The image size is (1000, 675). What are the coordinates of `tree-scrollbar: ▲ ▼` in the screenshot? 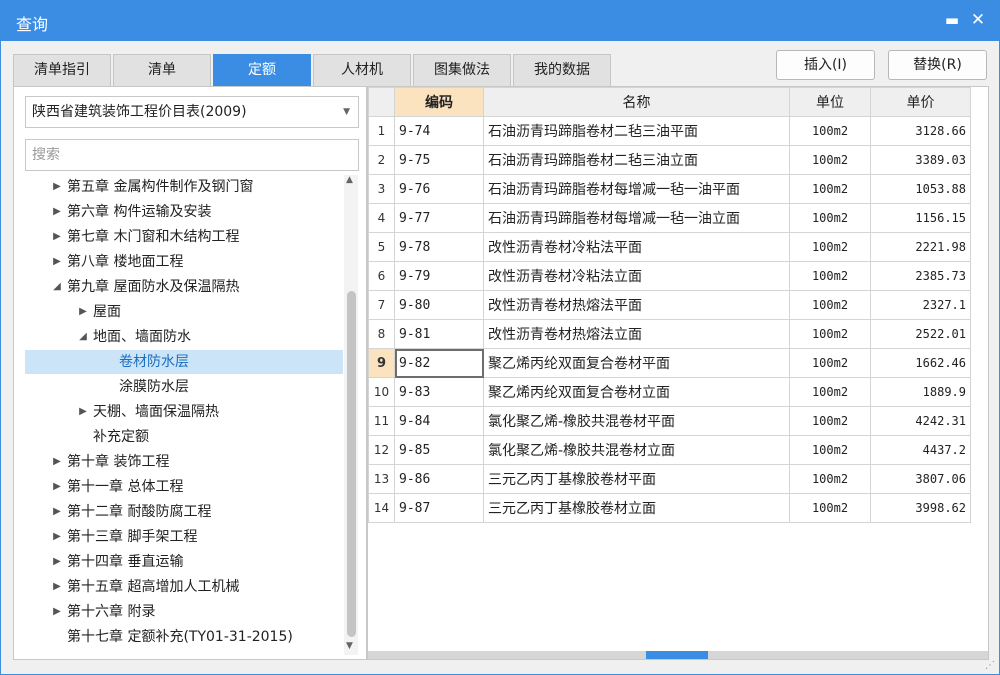 It's located at (351, 415).